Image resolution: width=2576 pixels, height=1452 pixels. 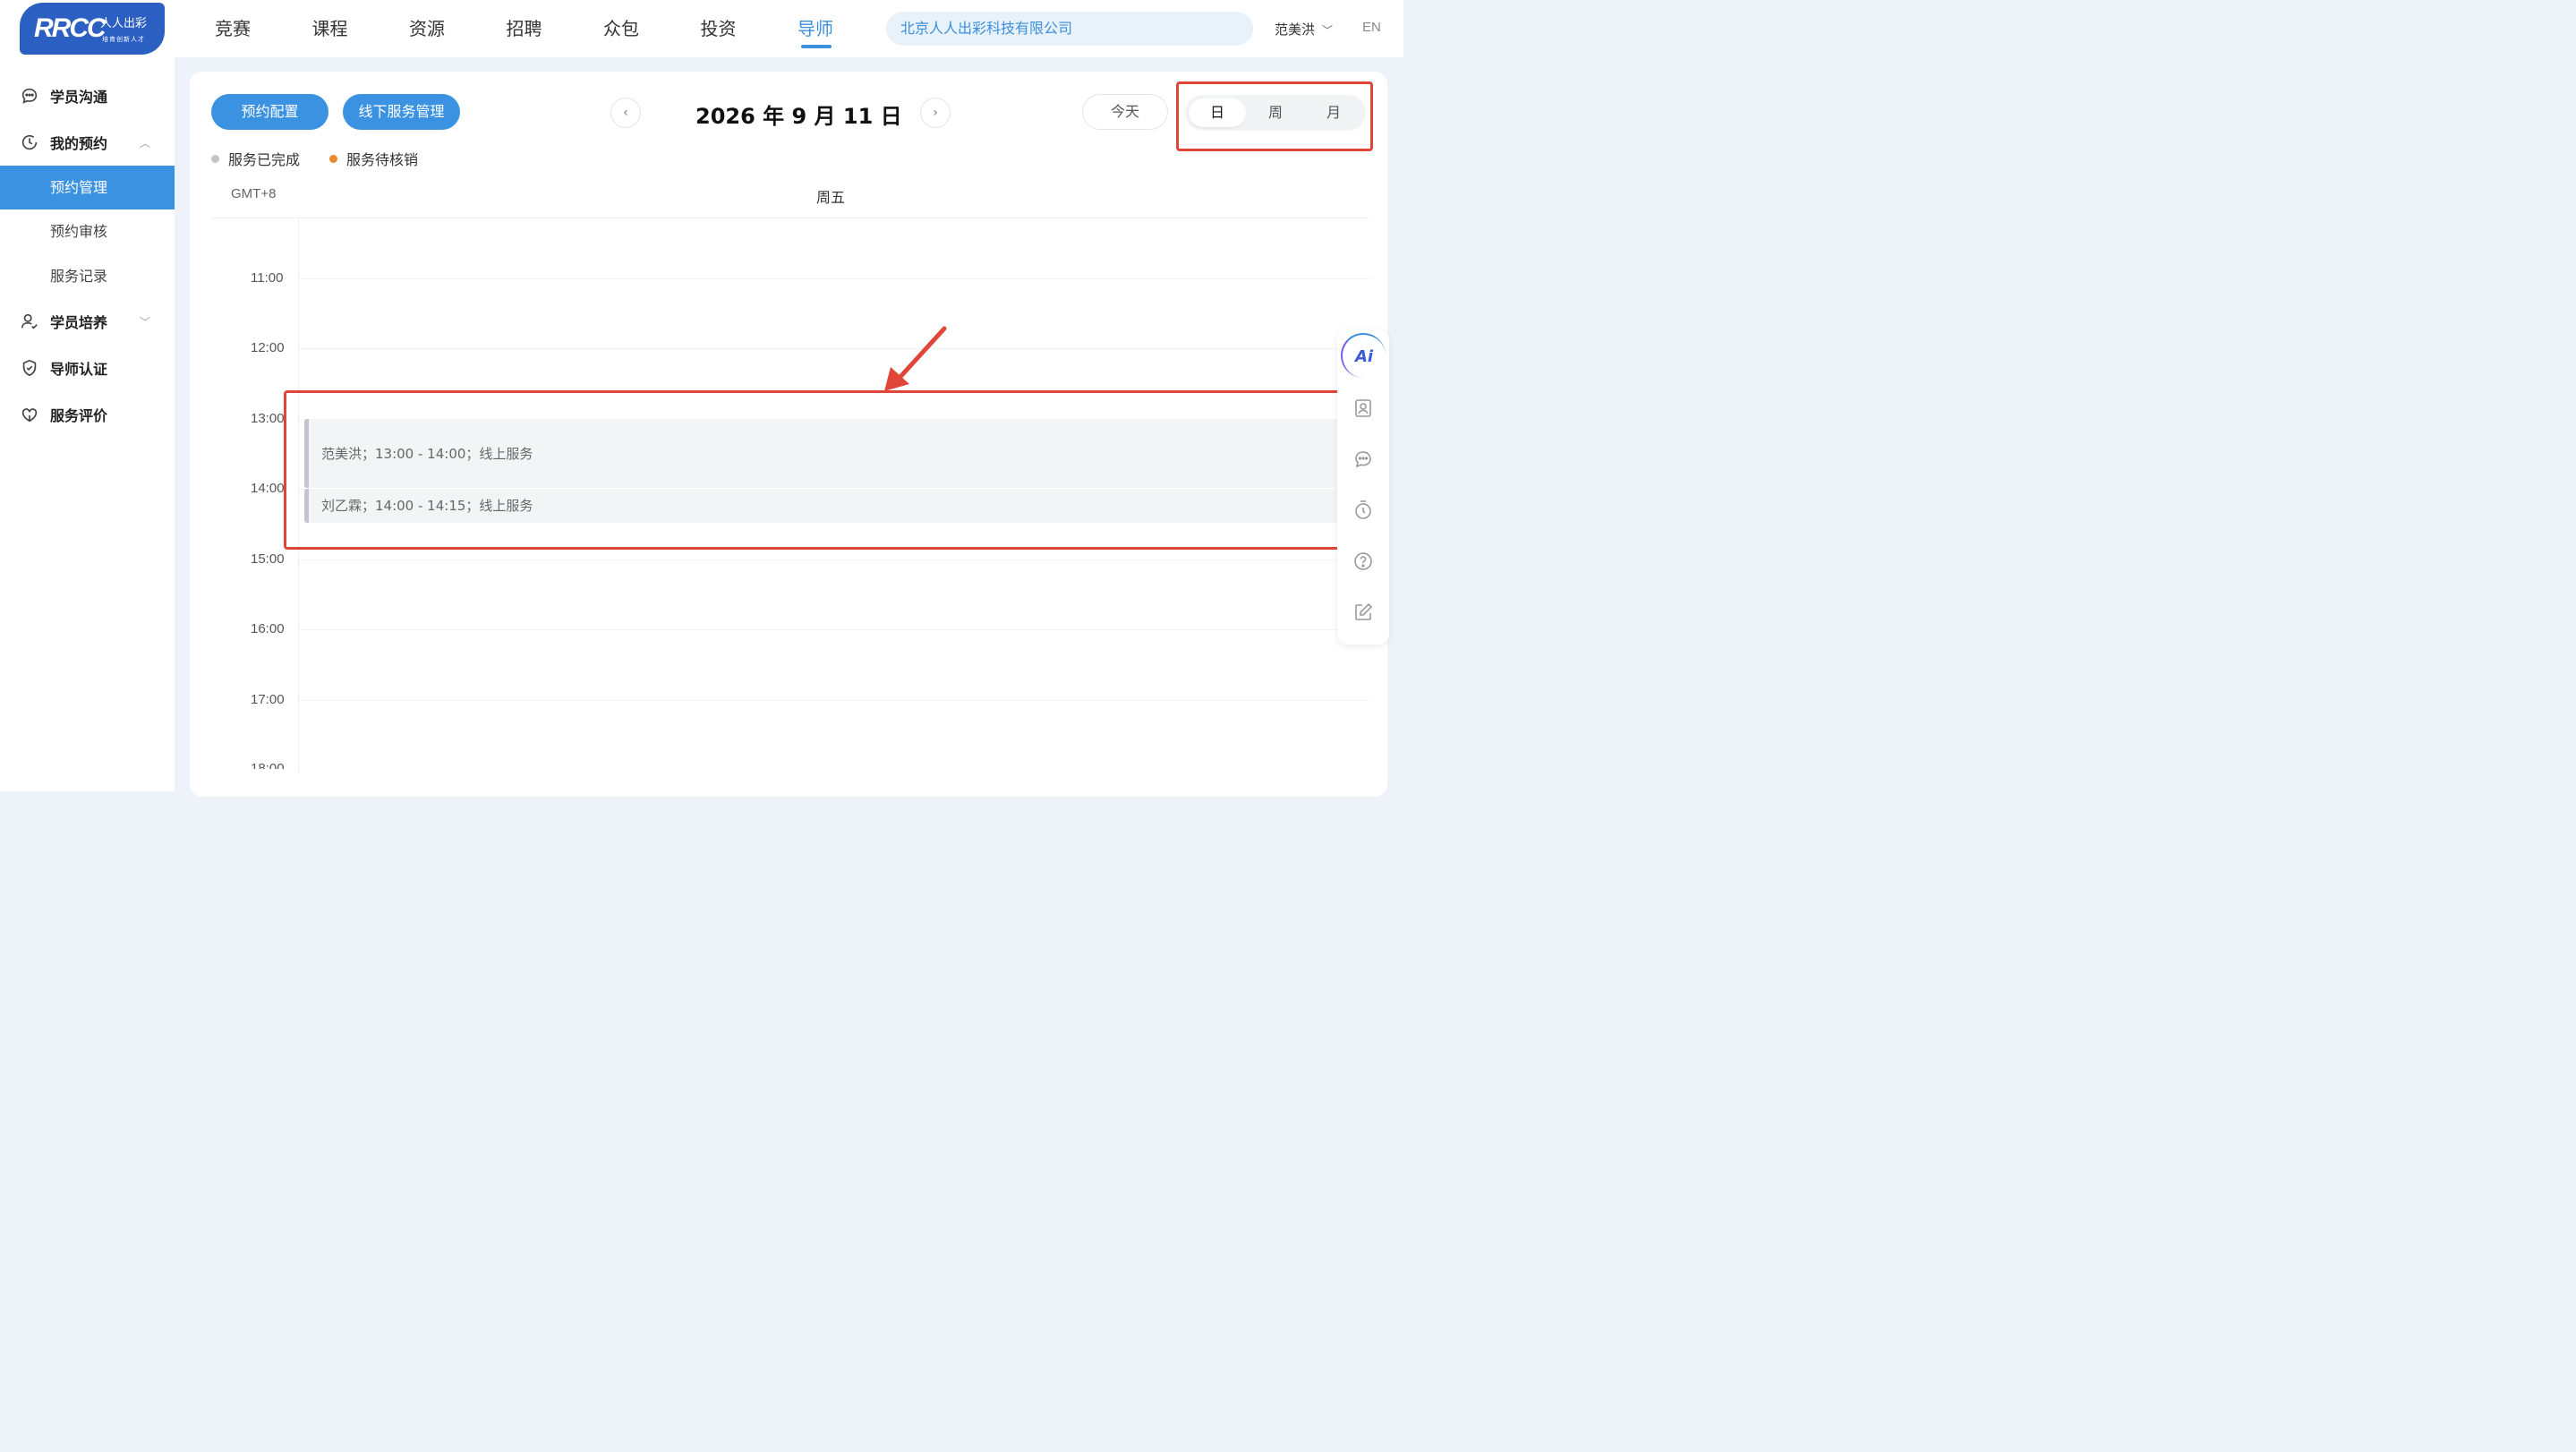 I want to click on message-icon, so click(x=1363, y=459).